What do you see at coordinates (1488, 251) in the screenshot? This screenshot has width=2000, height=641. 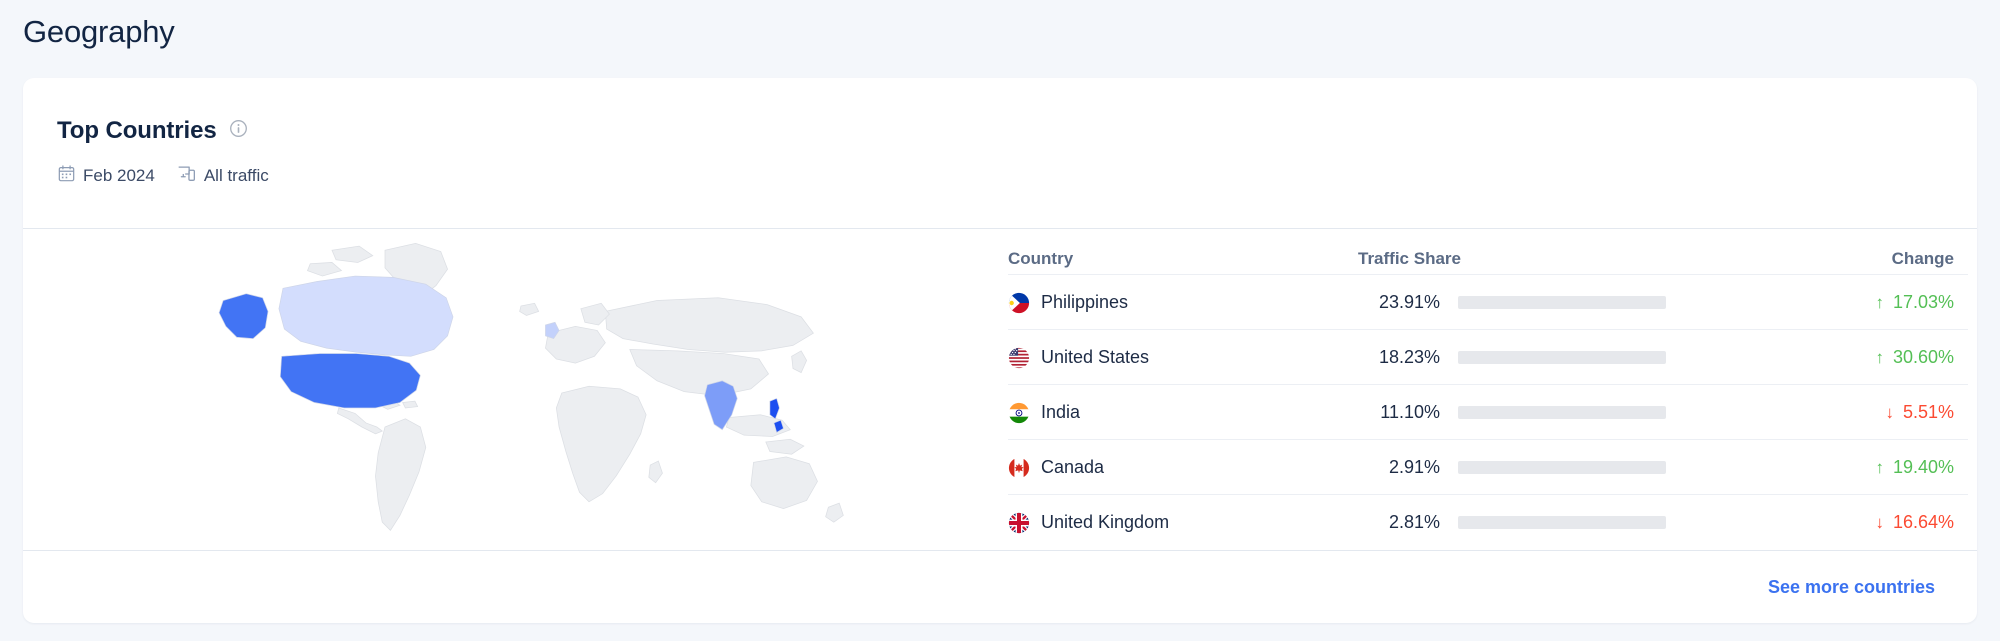 I see `table-header-row: Country Traffic Share Change` at bounding box center [1488, 251].